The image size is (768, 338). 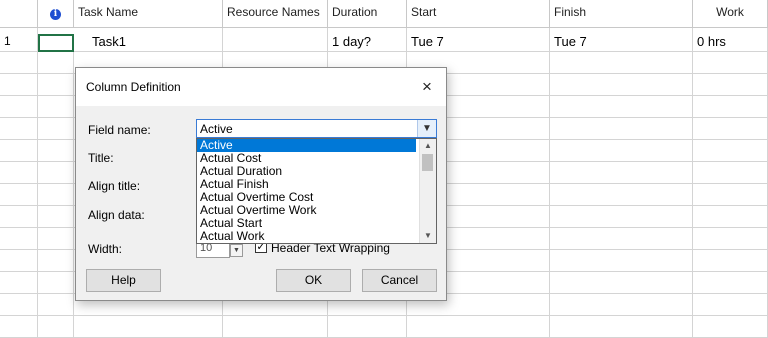 I want to click on width-label: Width:, so click(x=105, y=249).